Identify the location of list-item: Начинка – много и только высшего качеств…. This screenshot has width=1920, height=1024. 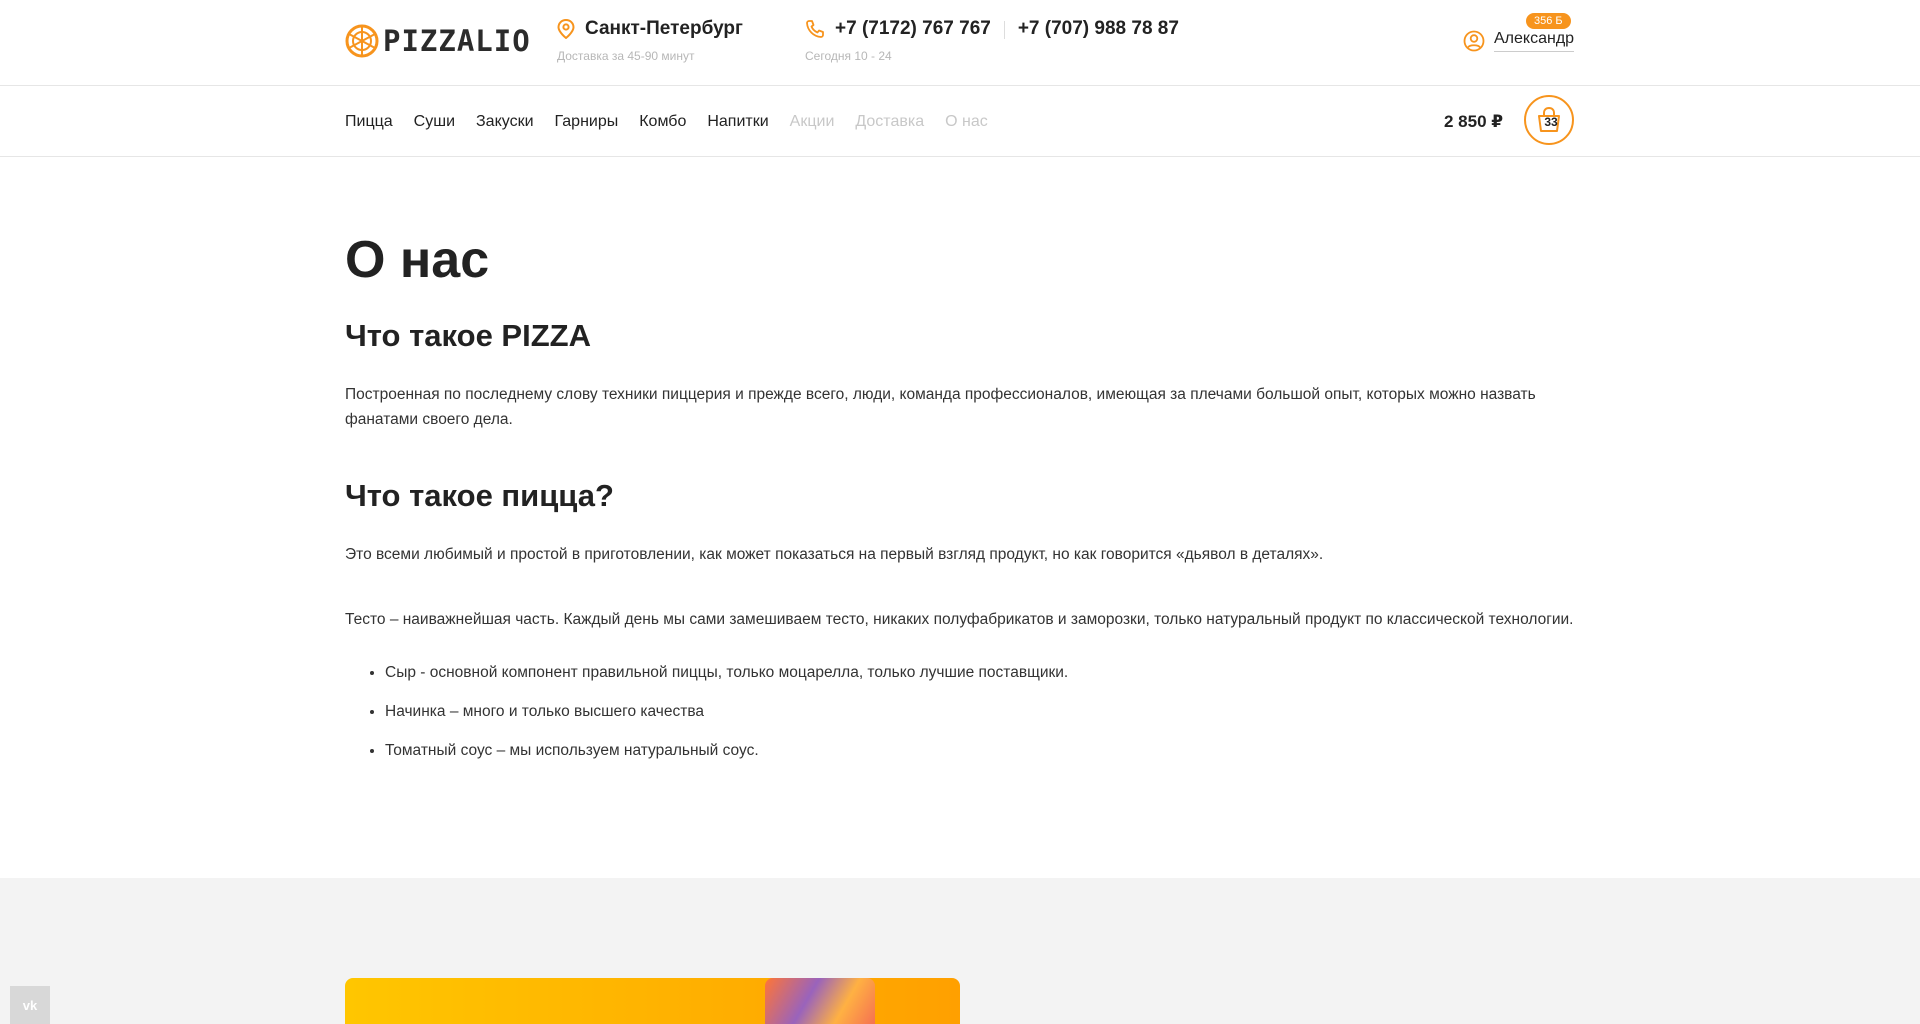
(980, 712).